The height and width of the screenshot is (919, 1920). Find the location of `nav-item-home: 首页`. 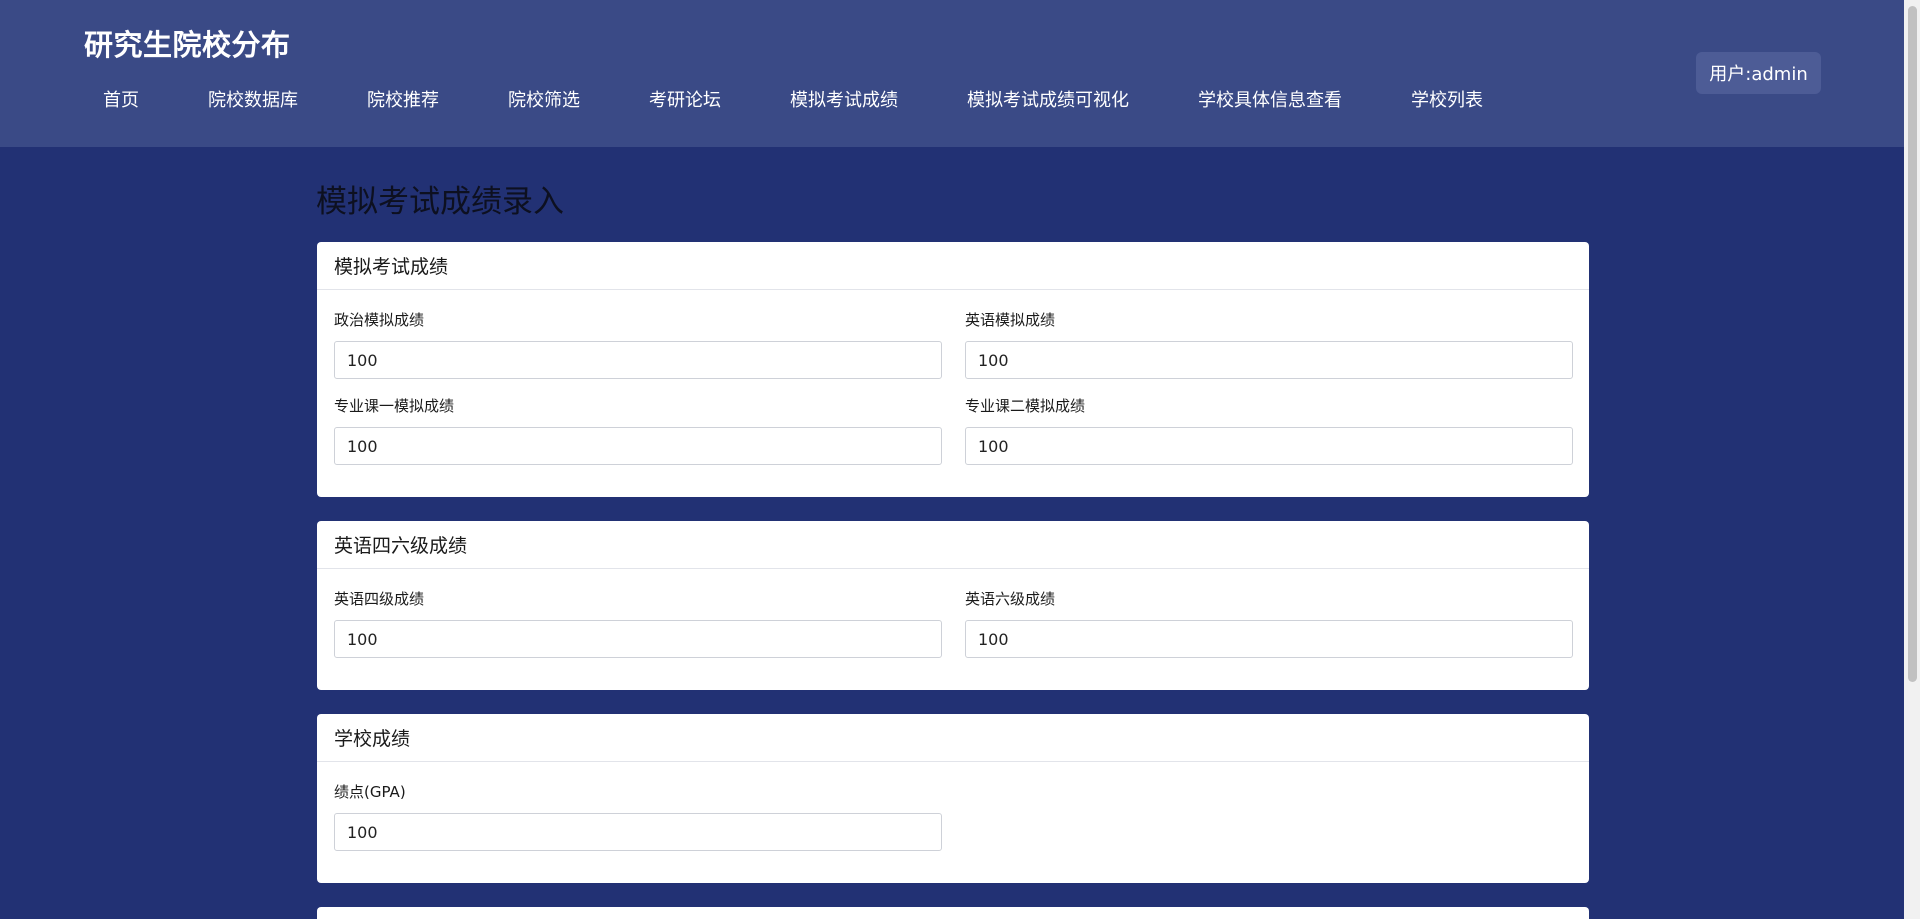

nav-item-home: 首页 is located at coordinates (121, 99).